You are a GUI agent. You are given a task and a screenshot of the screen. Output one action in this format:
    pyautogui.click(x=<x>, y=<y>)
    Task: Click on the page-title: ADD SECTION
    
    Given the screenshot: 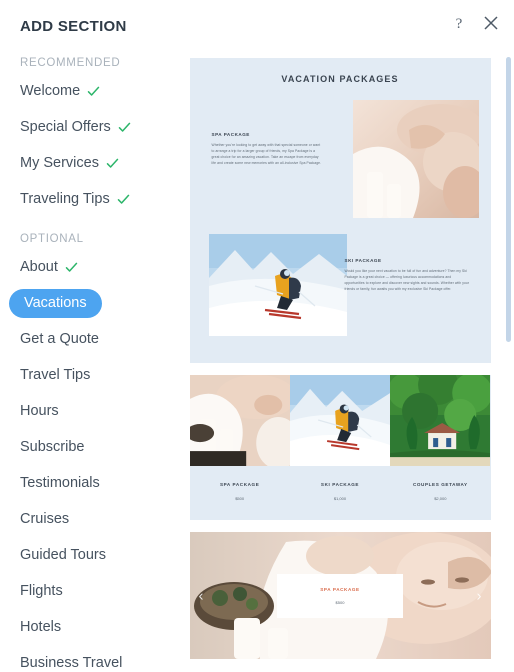 What is the action you would take?
    pyautogui.click(x=73, y=26)
    